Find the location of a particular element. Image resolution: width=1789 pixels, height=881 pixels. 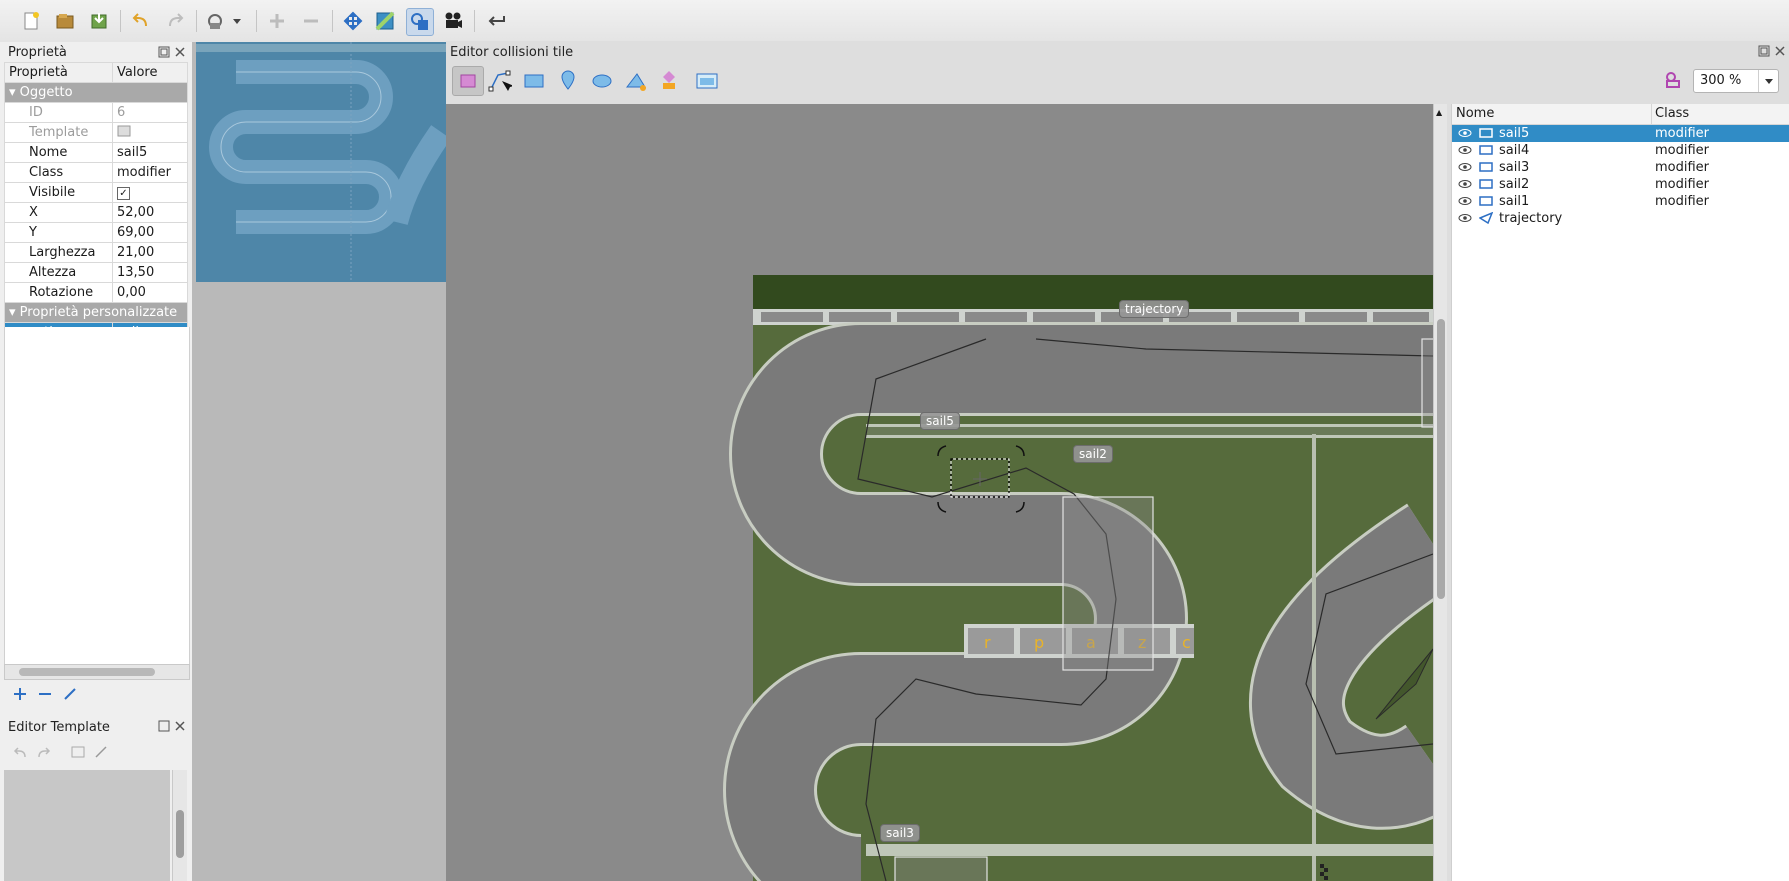

property-value: 52,00 is located at coordinates (150, 212).